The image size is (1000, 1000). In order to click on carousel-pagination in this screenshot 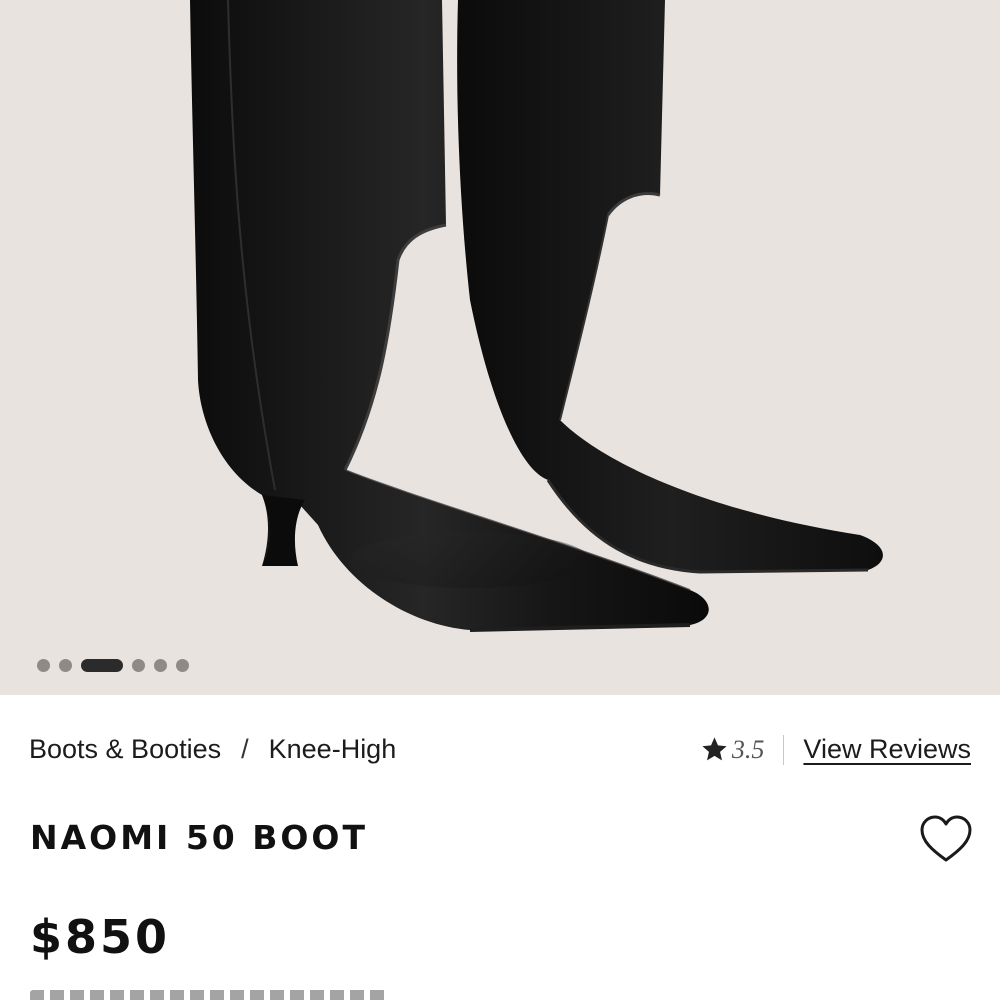, I will do `click(113, 665)`.